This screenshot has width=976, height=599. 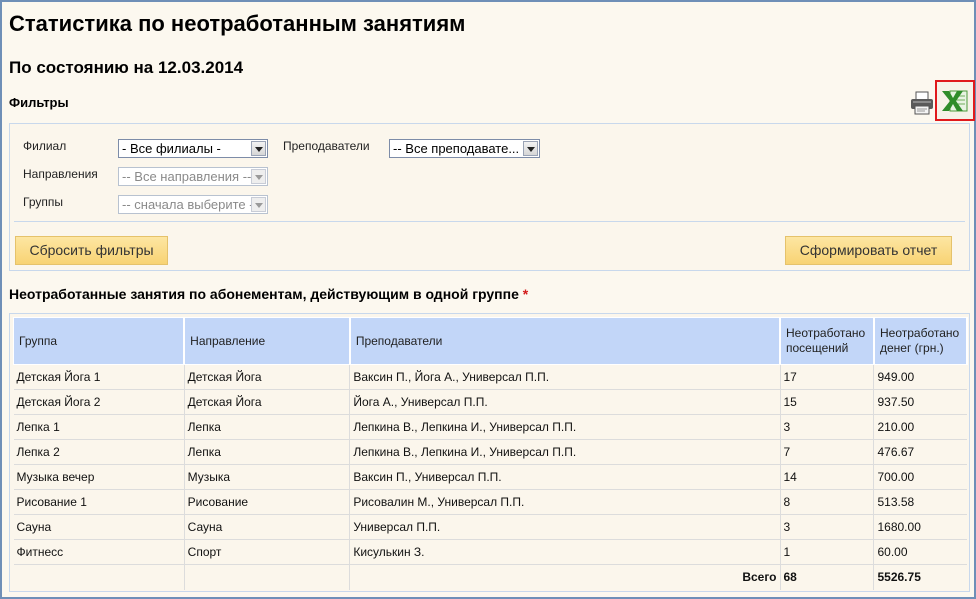 I want to click on total-row: Всего 68 5526.75, so click(x=490, y=577).